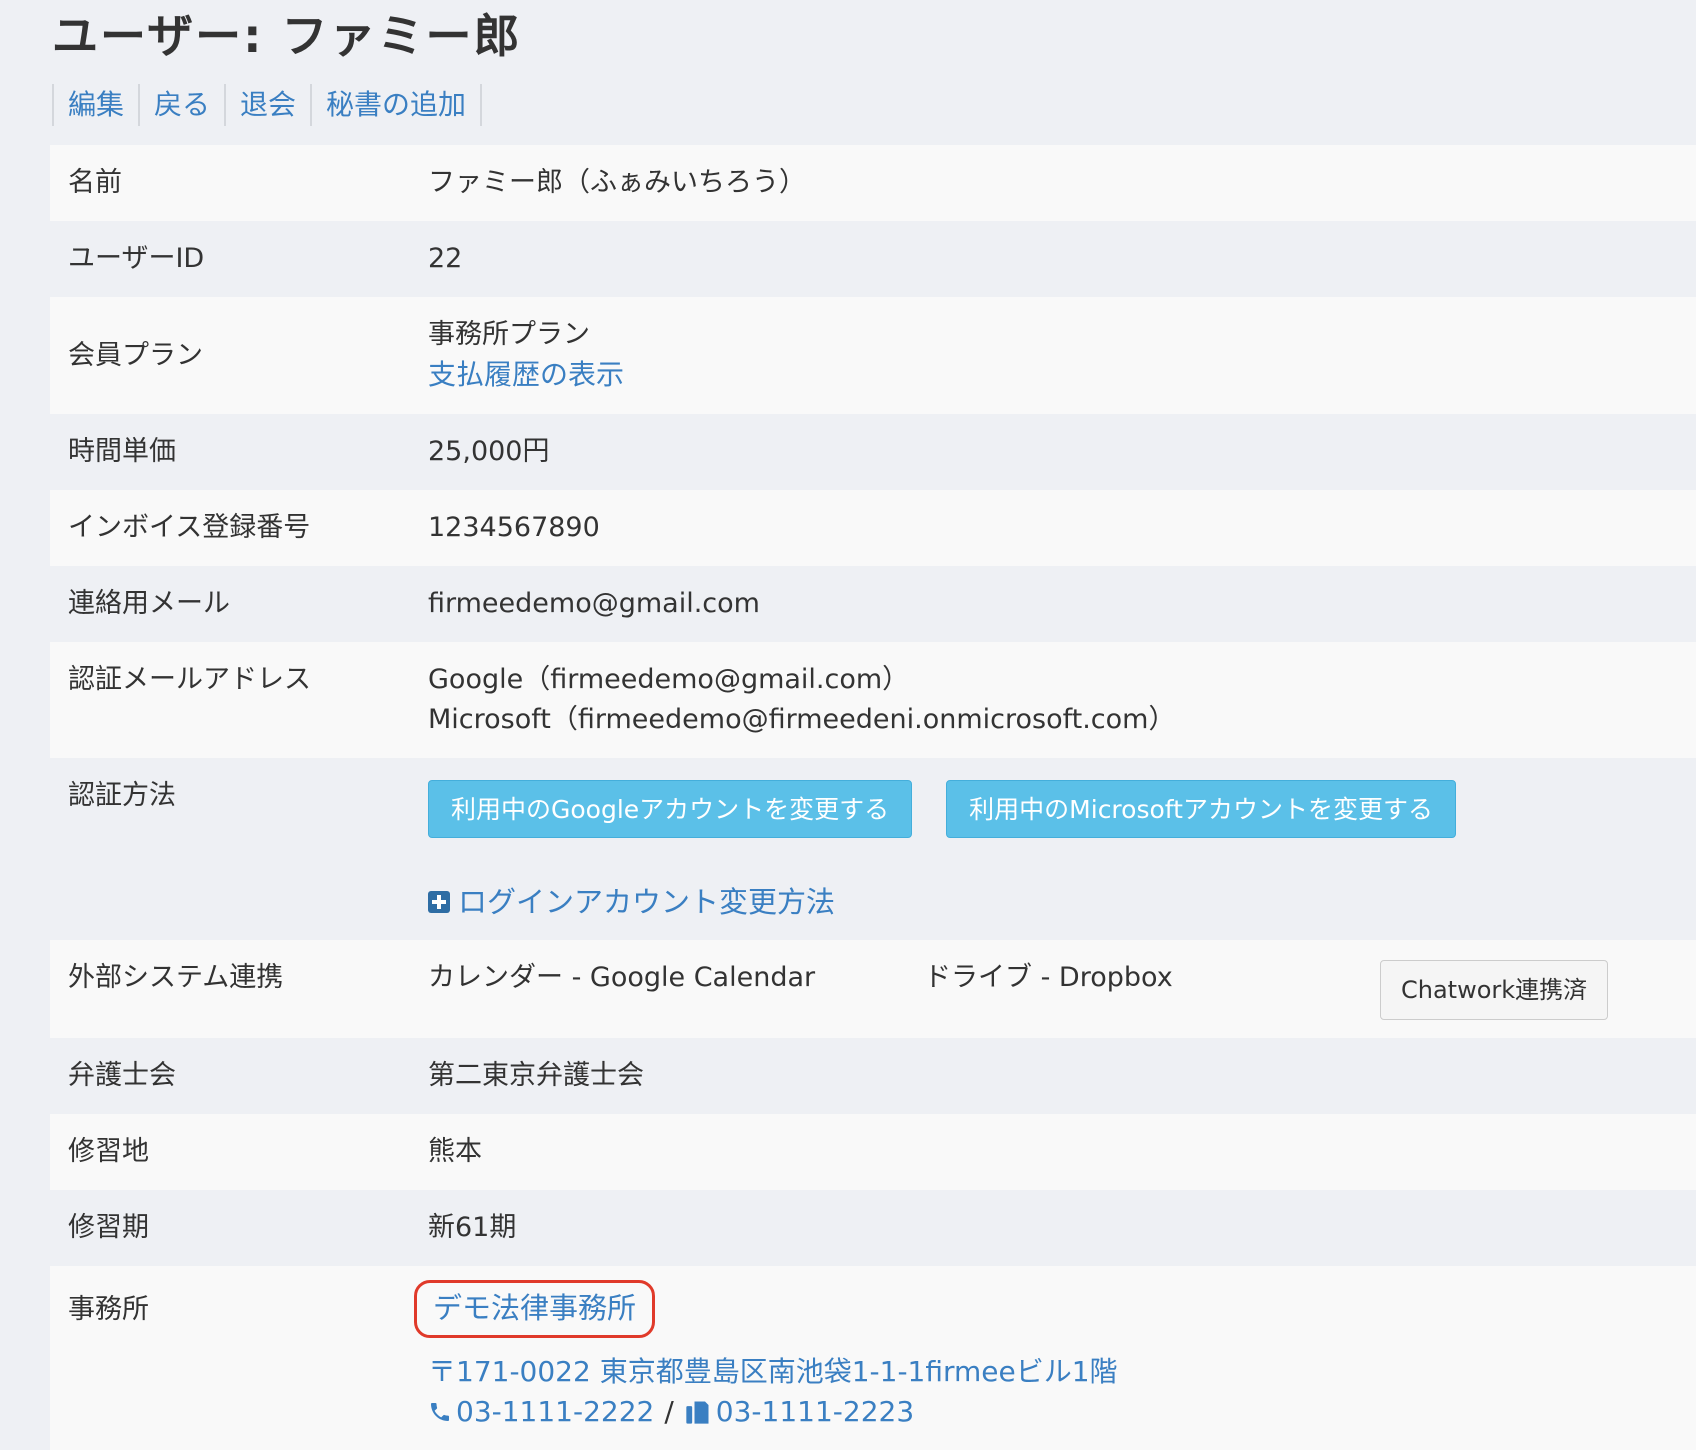 The image size is (1696, 1450). What do you see at coordinates (1053, 1412) in the screenshot?
I see `office-contact: 03-1111-2222 / 03-1111-2223` at bounding box center [1053, 1412].